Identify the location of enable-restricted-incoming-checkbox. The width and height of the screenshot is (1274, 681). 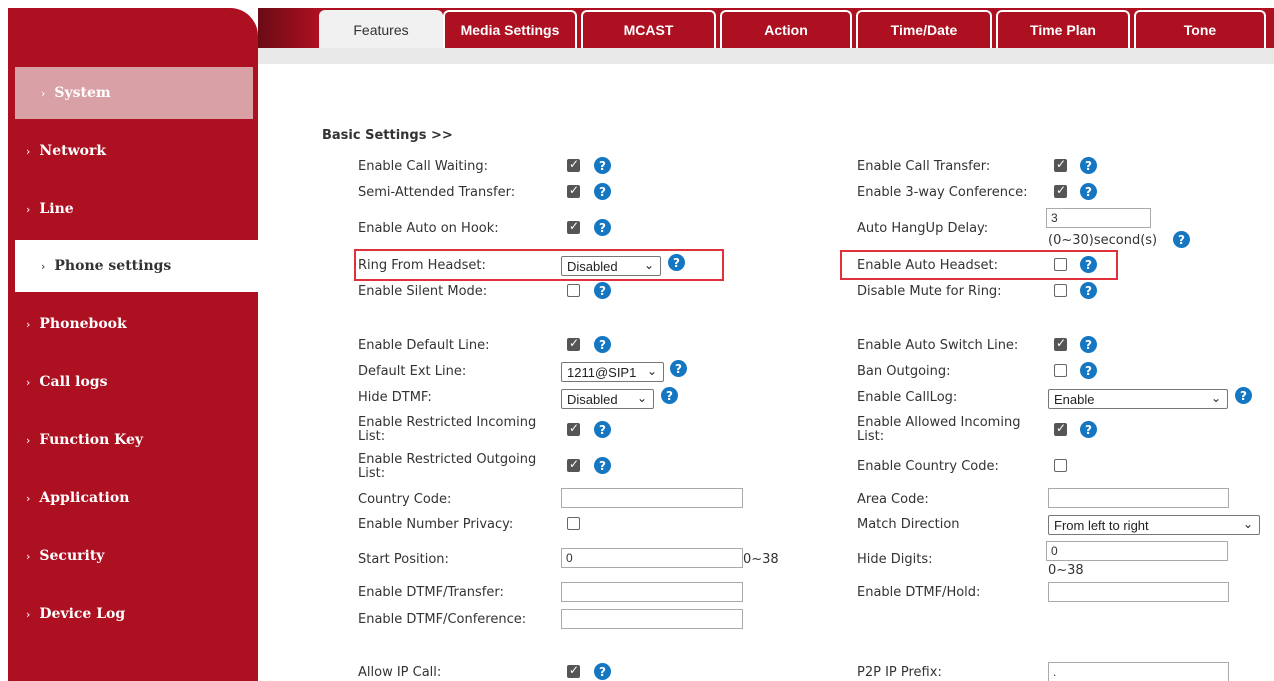
(573, 428).